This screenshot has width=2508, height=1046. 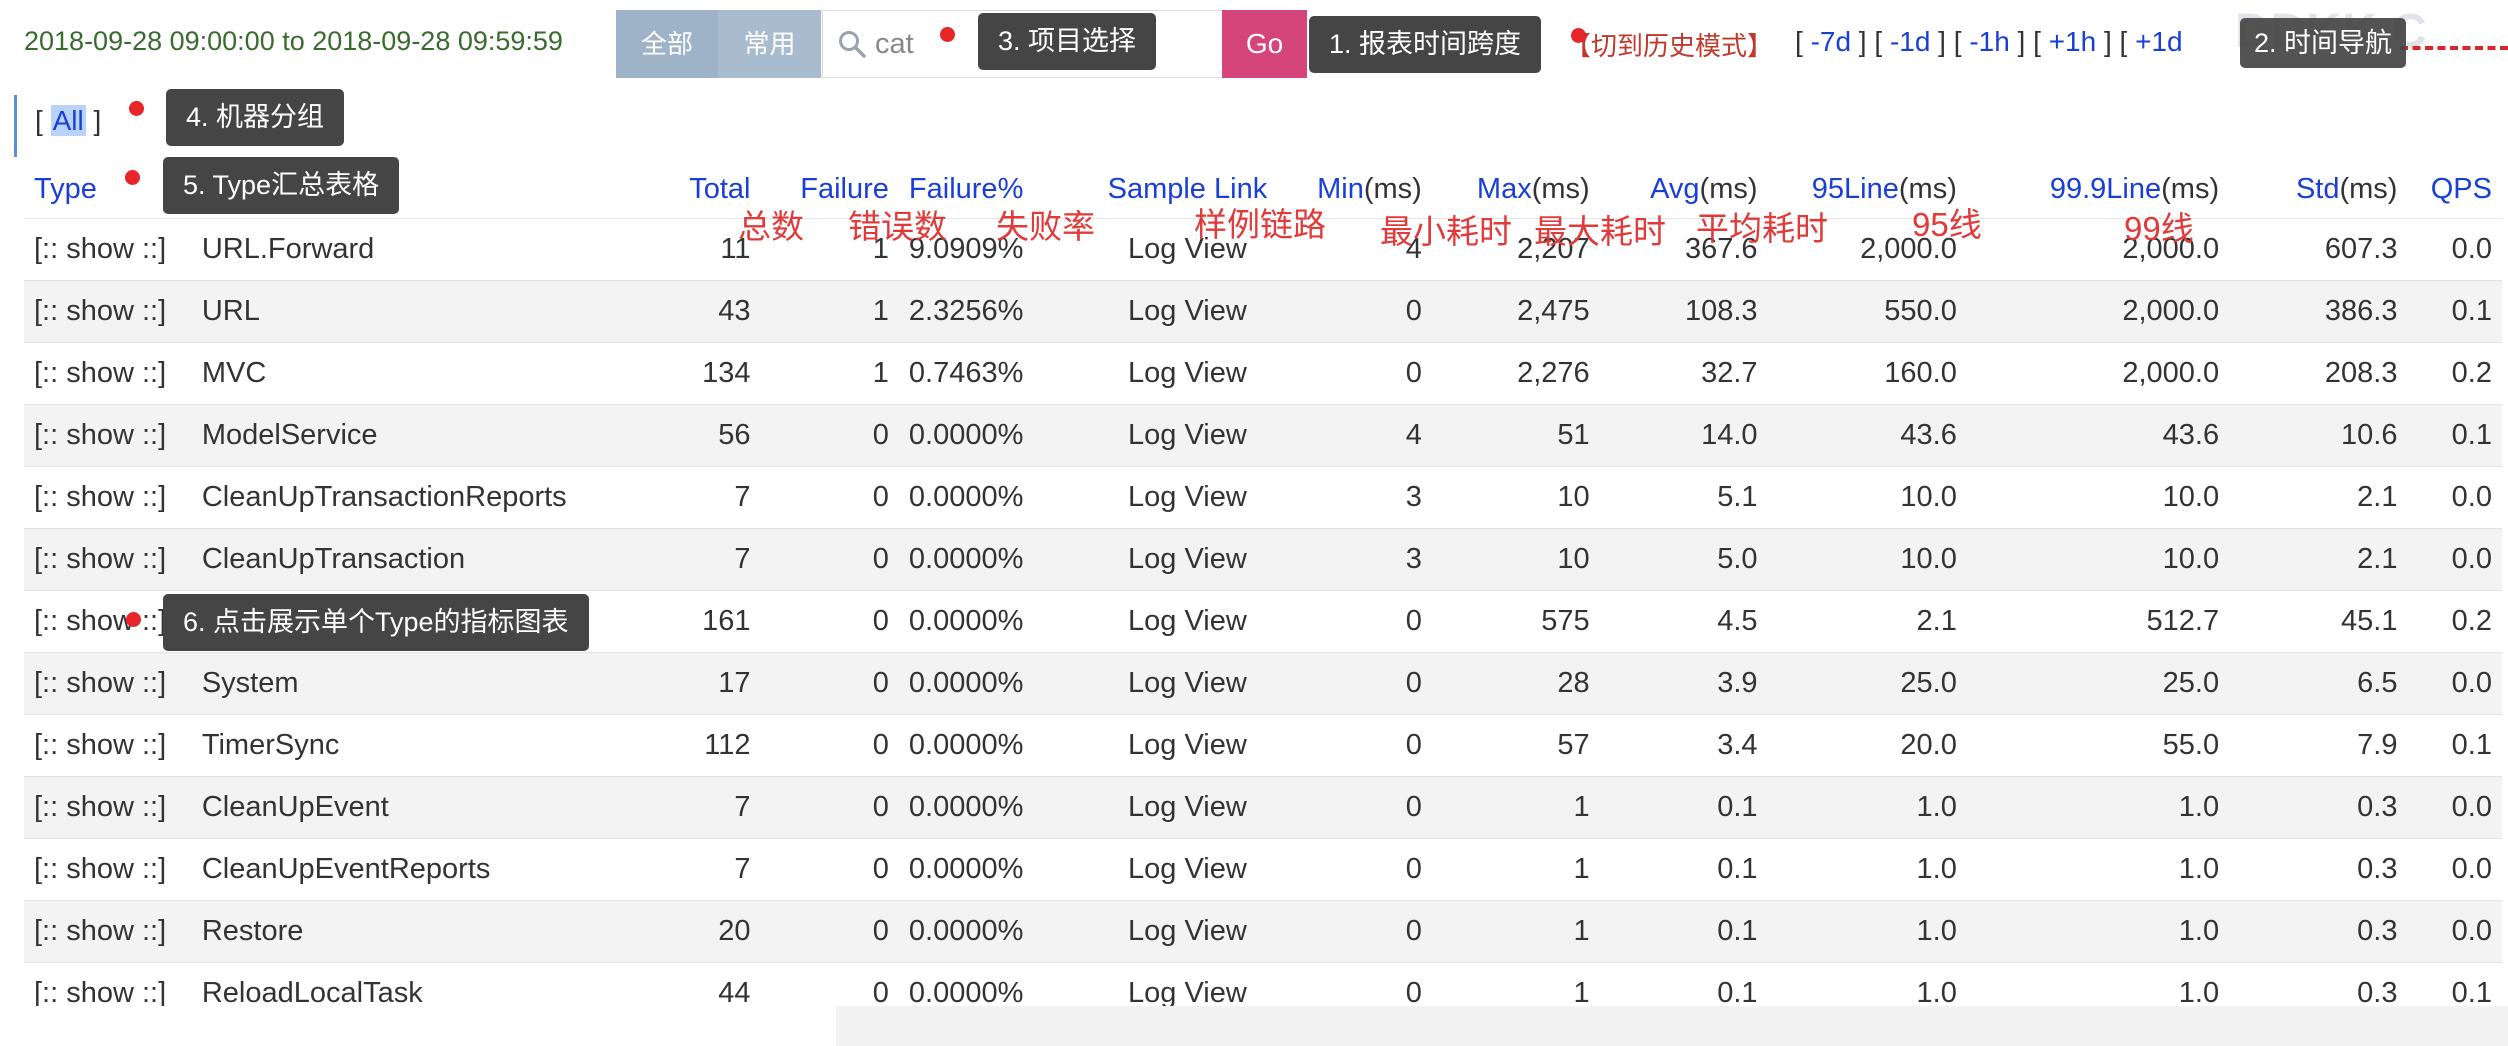 What do you see at coordinates (1831, 41) in the screenshot?
I see `nav-minus-7d: -7d` at bounding box center [1831, 41].